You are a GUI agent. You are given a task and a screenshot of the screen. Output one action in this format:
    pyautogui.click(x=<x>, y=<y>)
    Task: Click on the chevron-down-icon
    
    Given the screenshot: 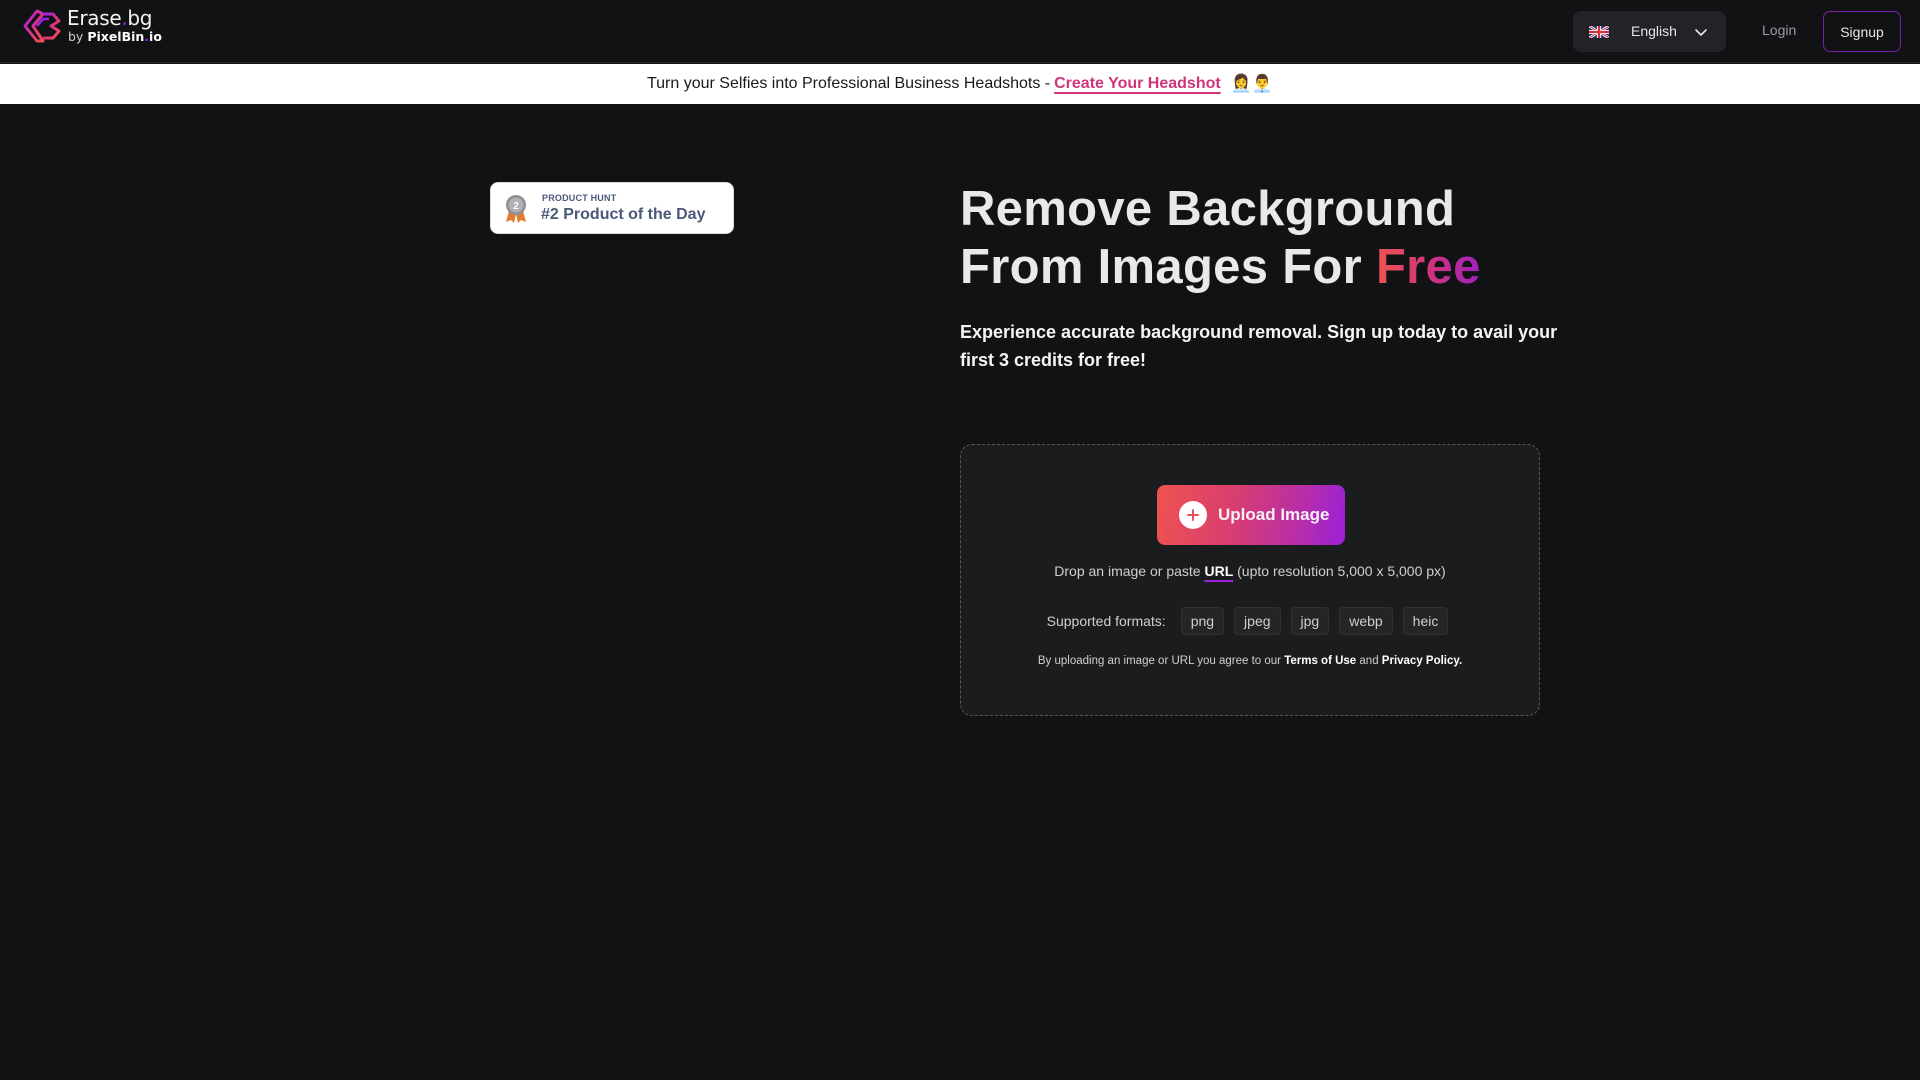 What is the action you would take?
    pyautogui.click(x=1701, y=32)
    